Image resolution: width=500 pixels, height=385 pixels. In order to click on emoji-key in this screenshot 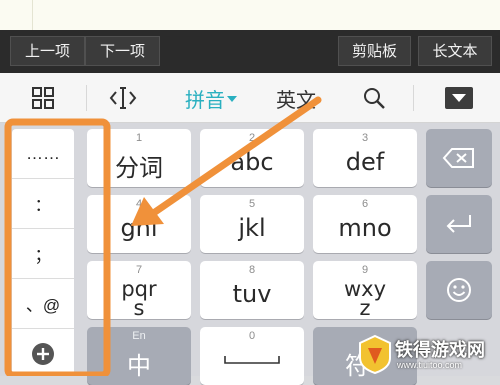, I will do `click(459, 290)`.